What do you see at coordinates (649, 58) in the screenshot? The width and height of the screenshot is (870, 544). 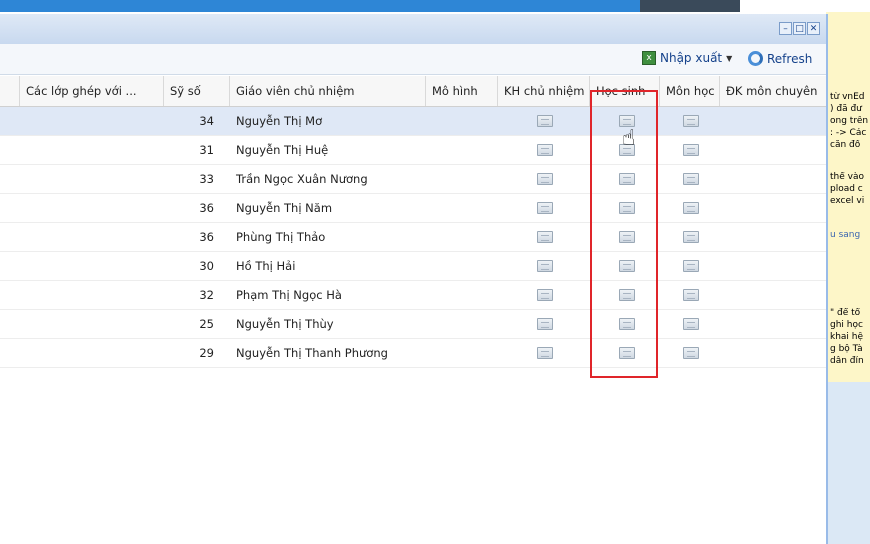 I see `excel-icon: x` at bounding box center [649, 58].